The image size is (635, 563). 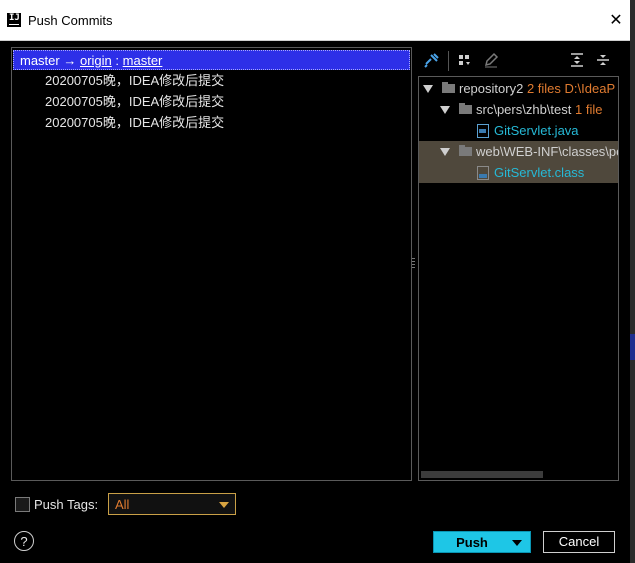 I want to click on branch-row: master → origin : master, so click(x=211, y=60).